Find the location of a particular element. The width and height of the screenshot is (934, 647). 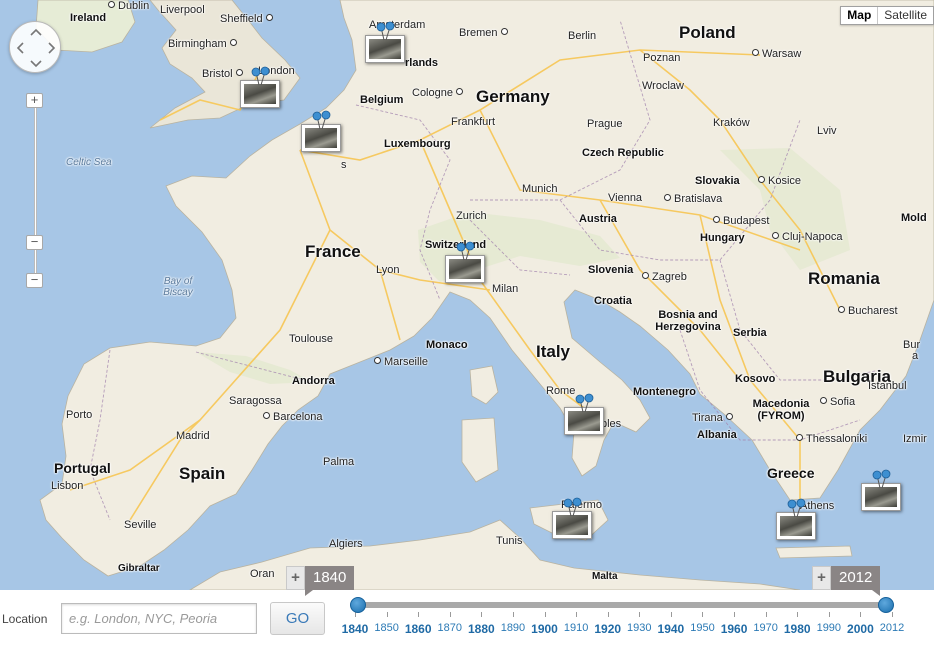

zoom-slider-handle: − is located at coordinates (34, 242).